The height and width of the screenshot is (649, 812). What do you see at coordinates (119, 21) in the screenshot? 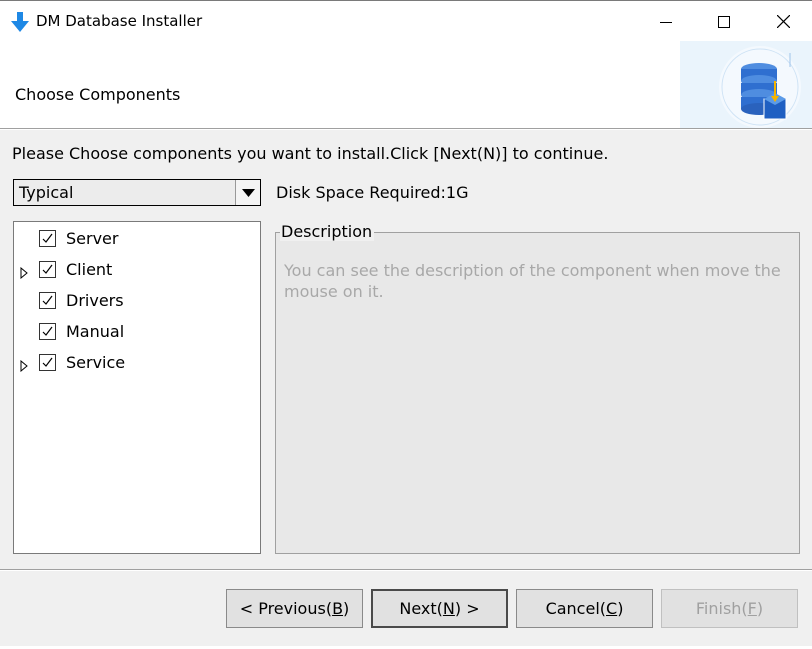
I see `window-title: DM Database Installer` at bounding box center [119, 21].